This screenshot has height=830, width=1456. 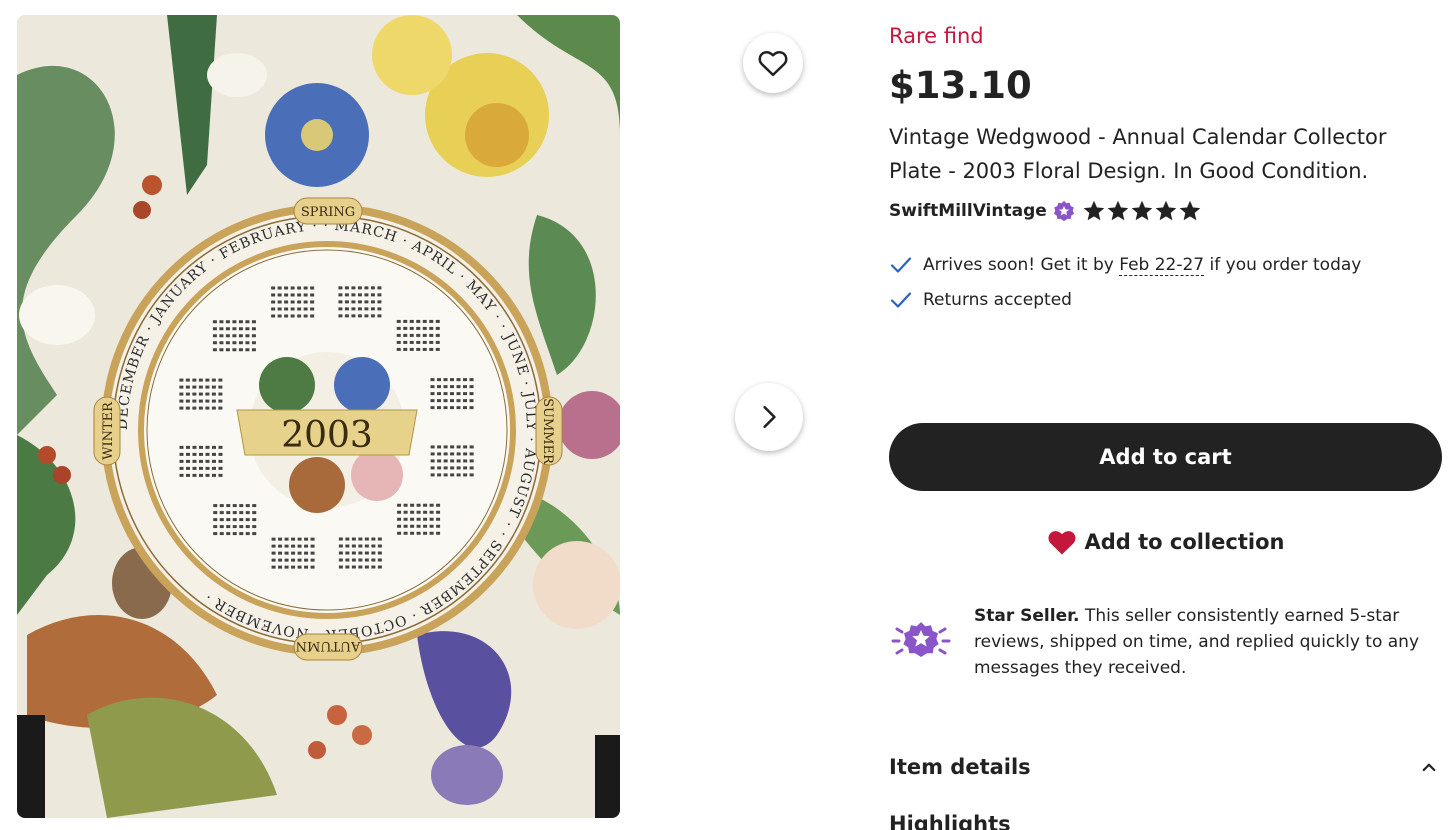 I want to click on star-icon, so click(x=1118, y=211).